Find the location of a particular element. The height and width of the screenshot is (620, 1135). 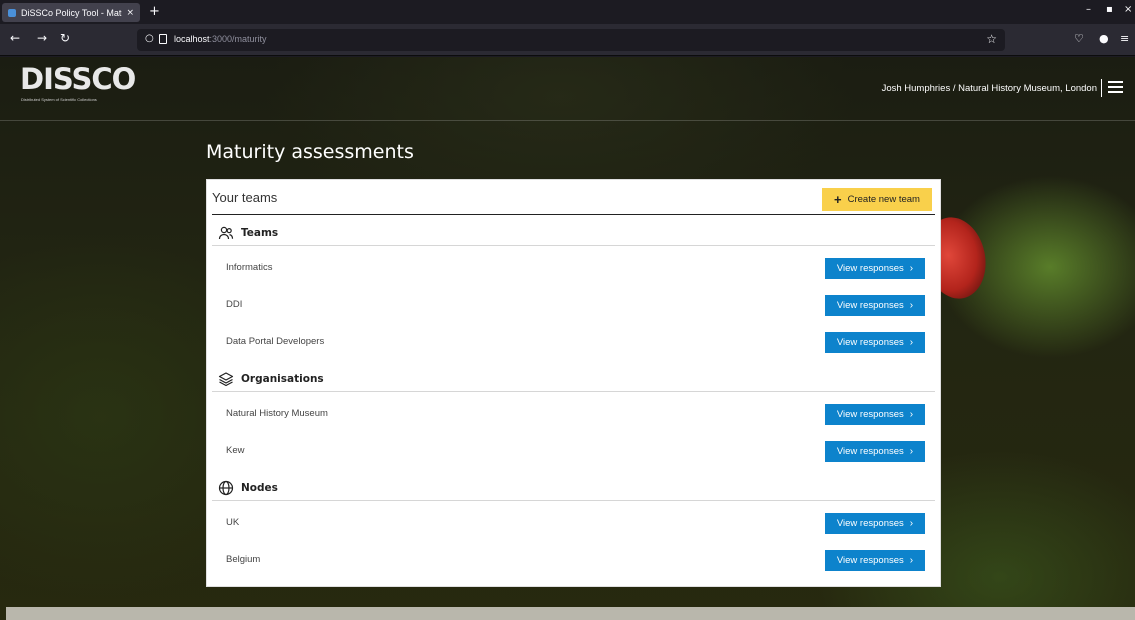

card-title: Your teams is located at coordinates (245, 197).